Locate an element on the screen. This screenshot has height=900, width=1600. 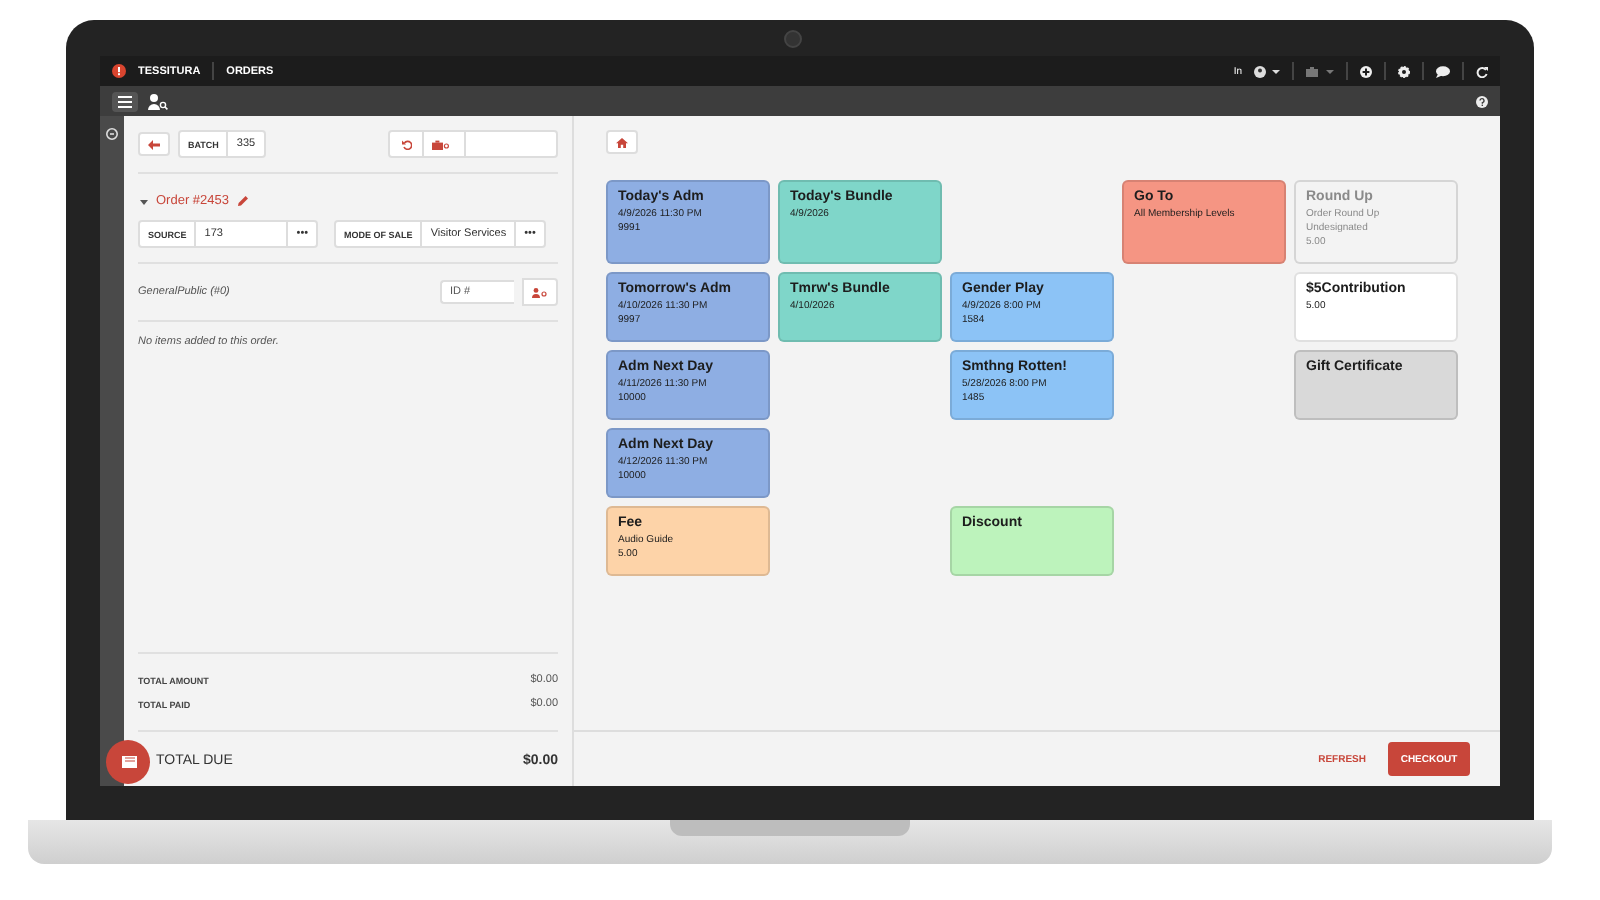
chat-icon is located at coordinates (1443, 71).